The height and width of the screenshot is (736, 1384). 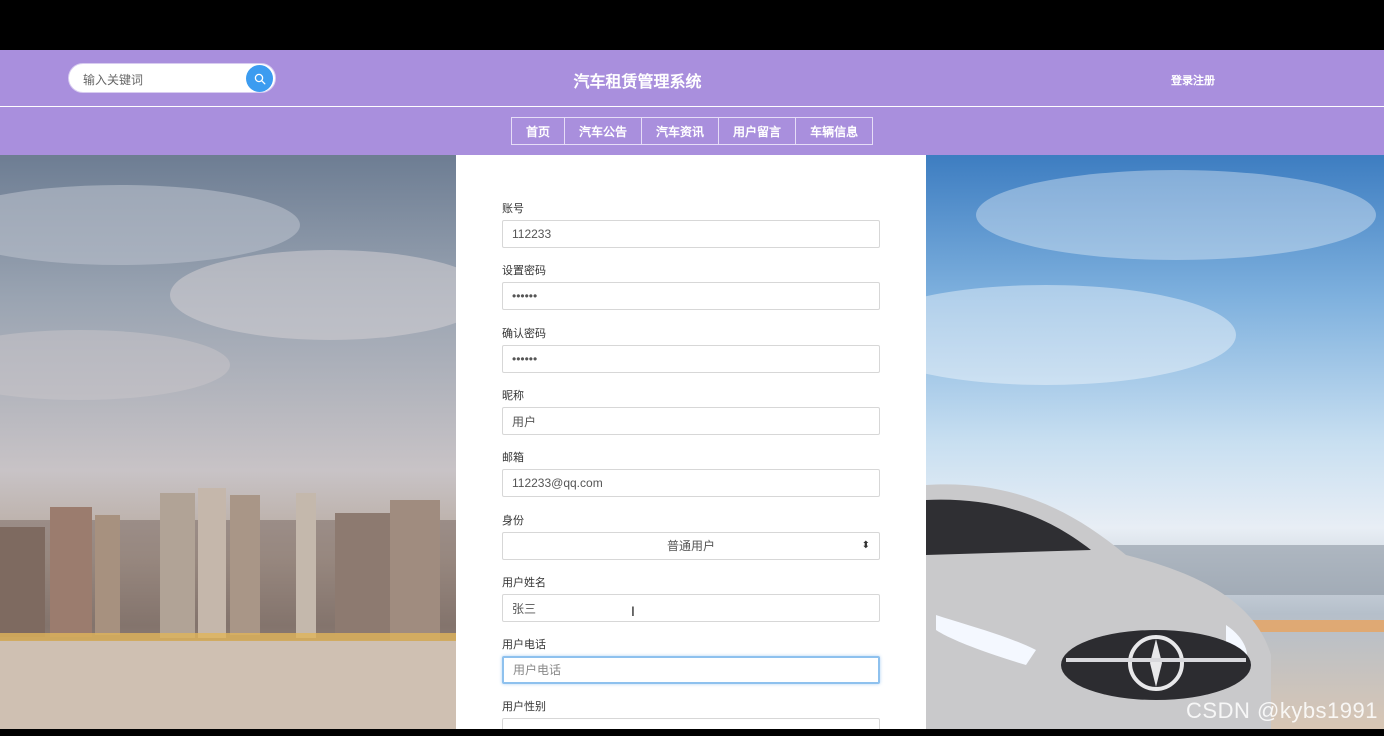 I want to click on nav-item-car-news: 汽车资讯, so click(x=680, y=131).